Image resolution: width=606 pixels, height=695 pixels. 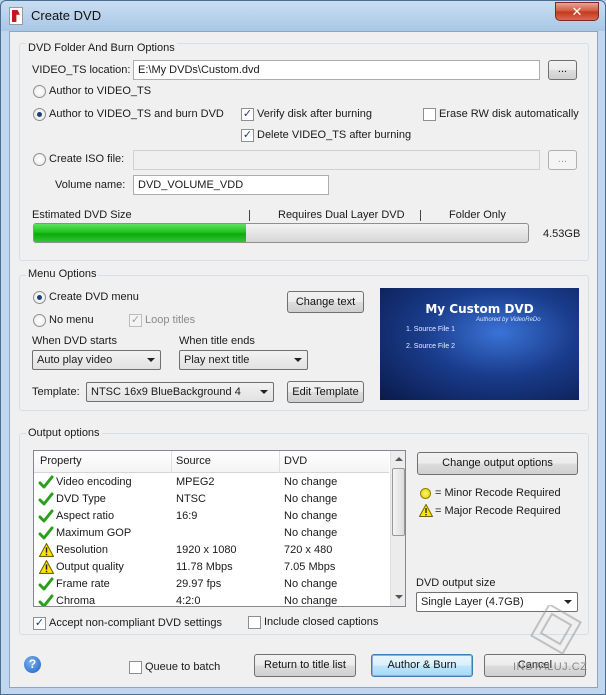 What do you see at coordinates (39, 159) in the screenshot?
I see `create-iso-radio` at bounding box center [39, 159].